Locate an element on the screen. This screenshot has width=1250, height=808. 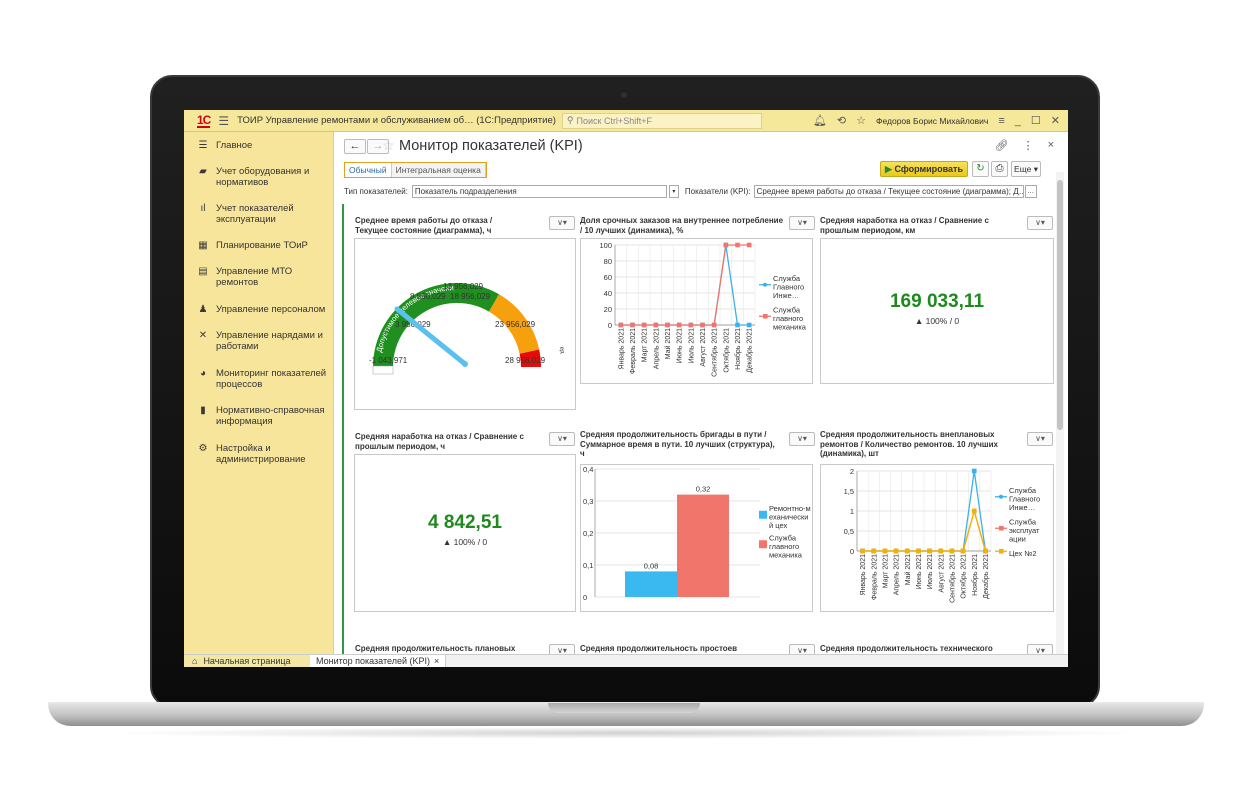
sidebar-item-settings: ⚙ Настройка и администрирование is located at coordinates (259, 454).